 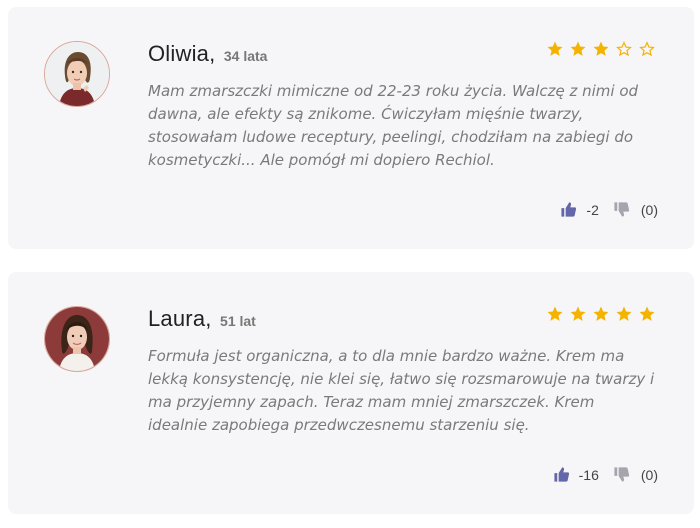 What do you see at coordinates (182, 53) in the screenshot?
I see `reviewer-name: Oliwia,` at bounding box center [182, 53].